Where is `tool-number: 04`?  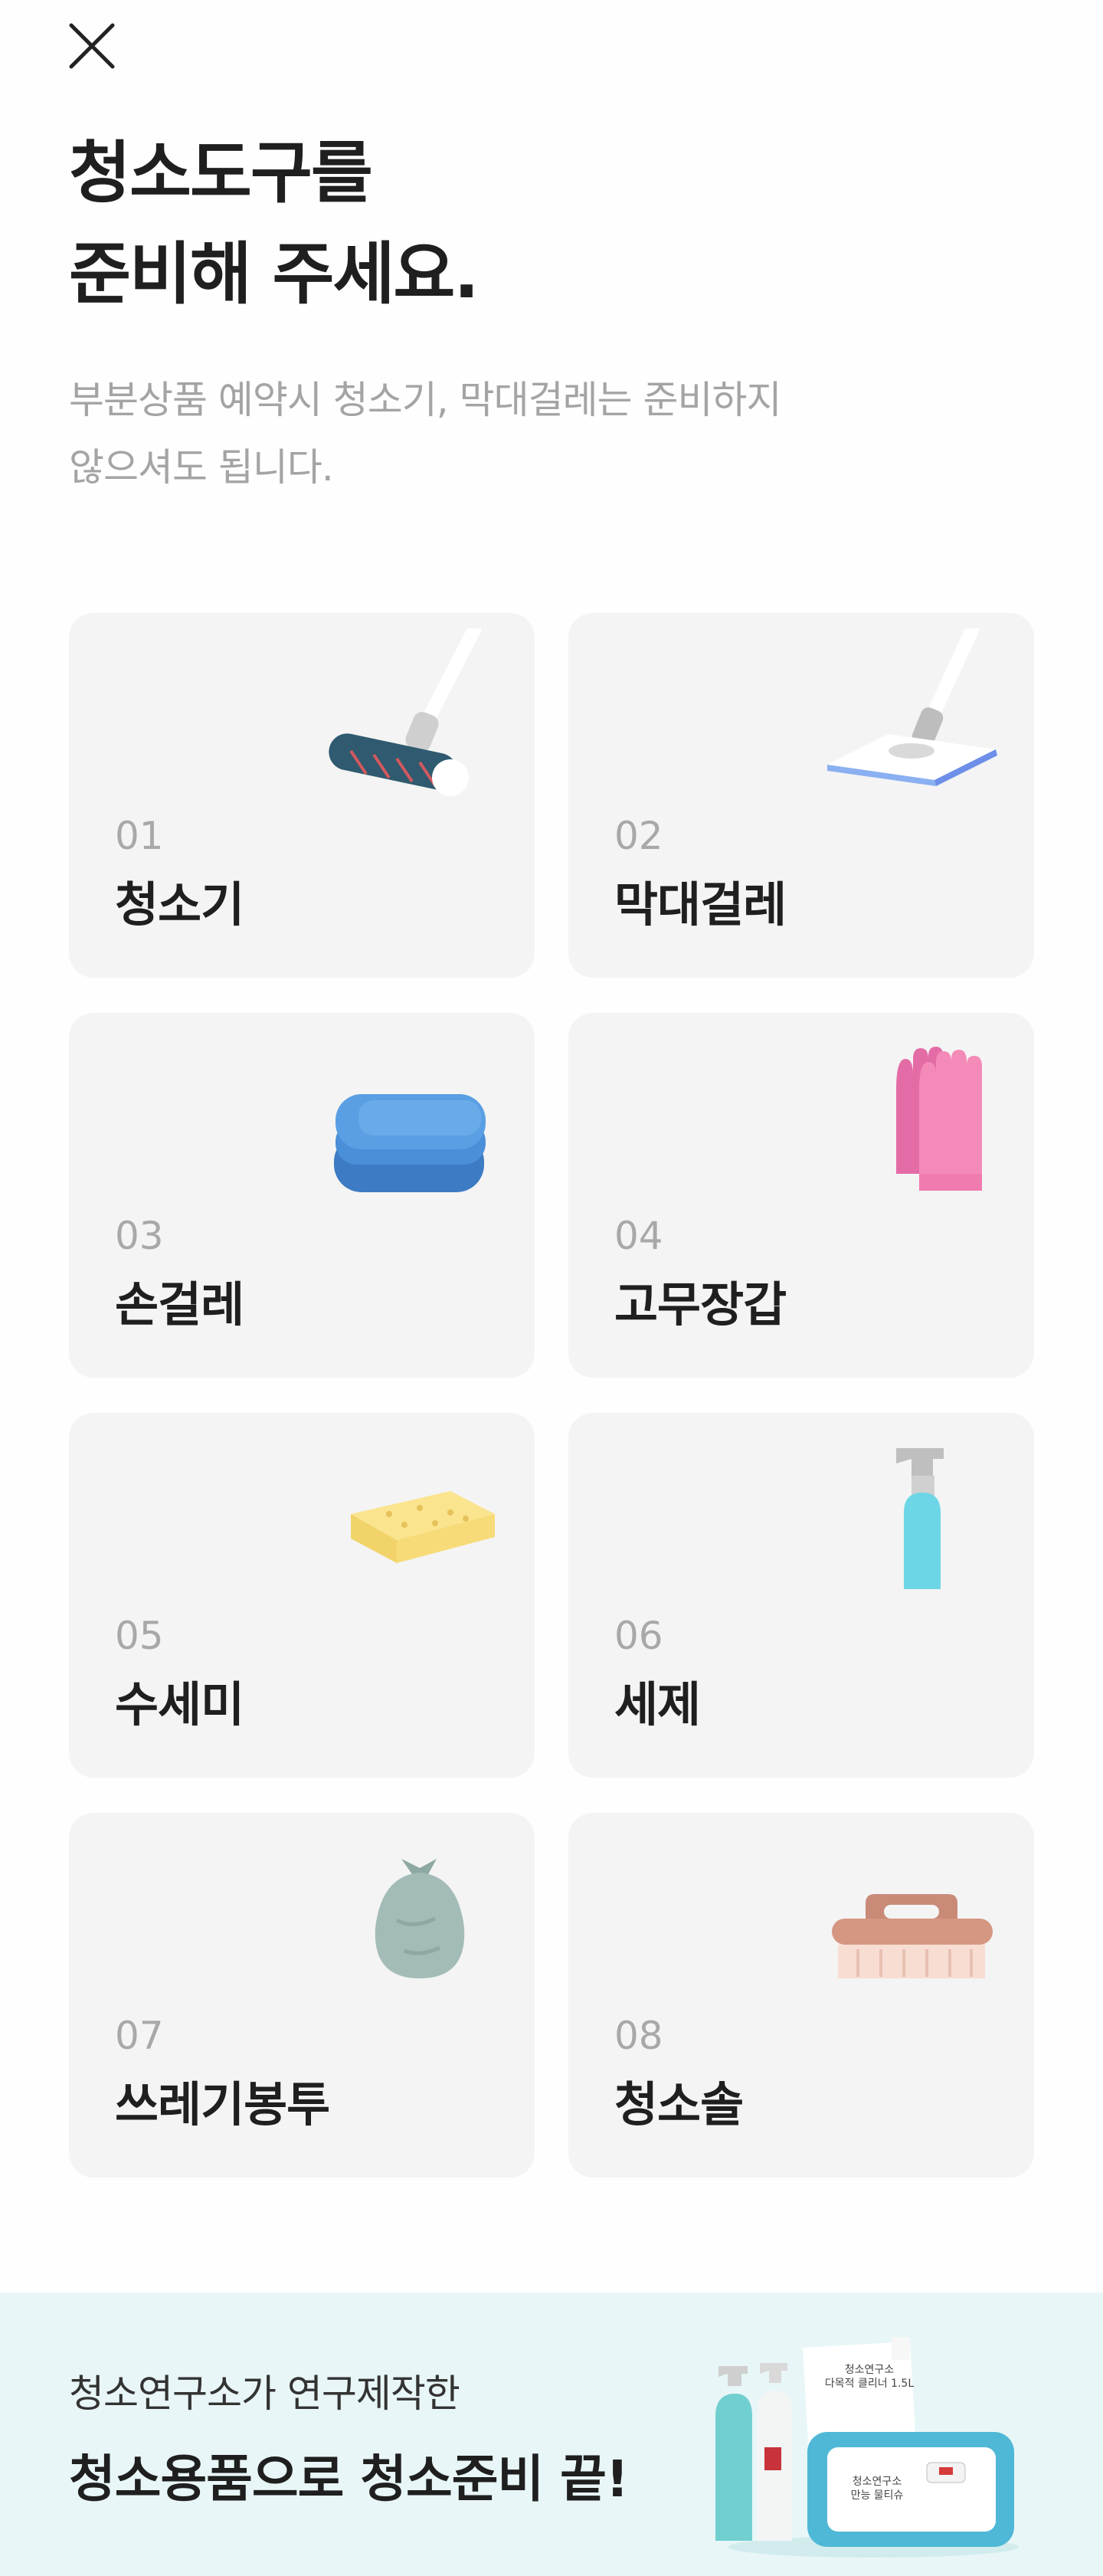 tool-number: 04 is located at coordinates (639, 1236).